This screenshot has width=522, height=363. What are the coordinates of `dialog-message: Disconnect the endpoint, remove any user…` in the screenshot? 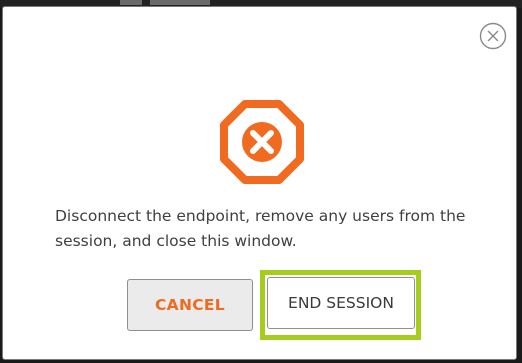 It's located at (260, 228).